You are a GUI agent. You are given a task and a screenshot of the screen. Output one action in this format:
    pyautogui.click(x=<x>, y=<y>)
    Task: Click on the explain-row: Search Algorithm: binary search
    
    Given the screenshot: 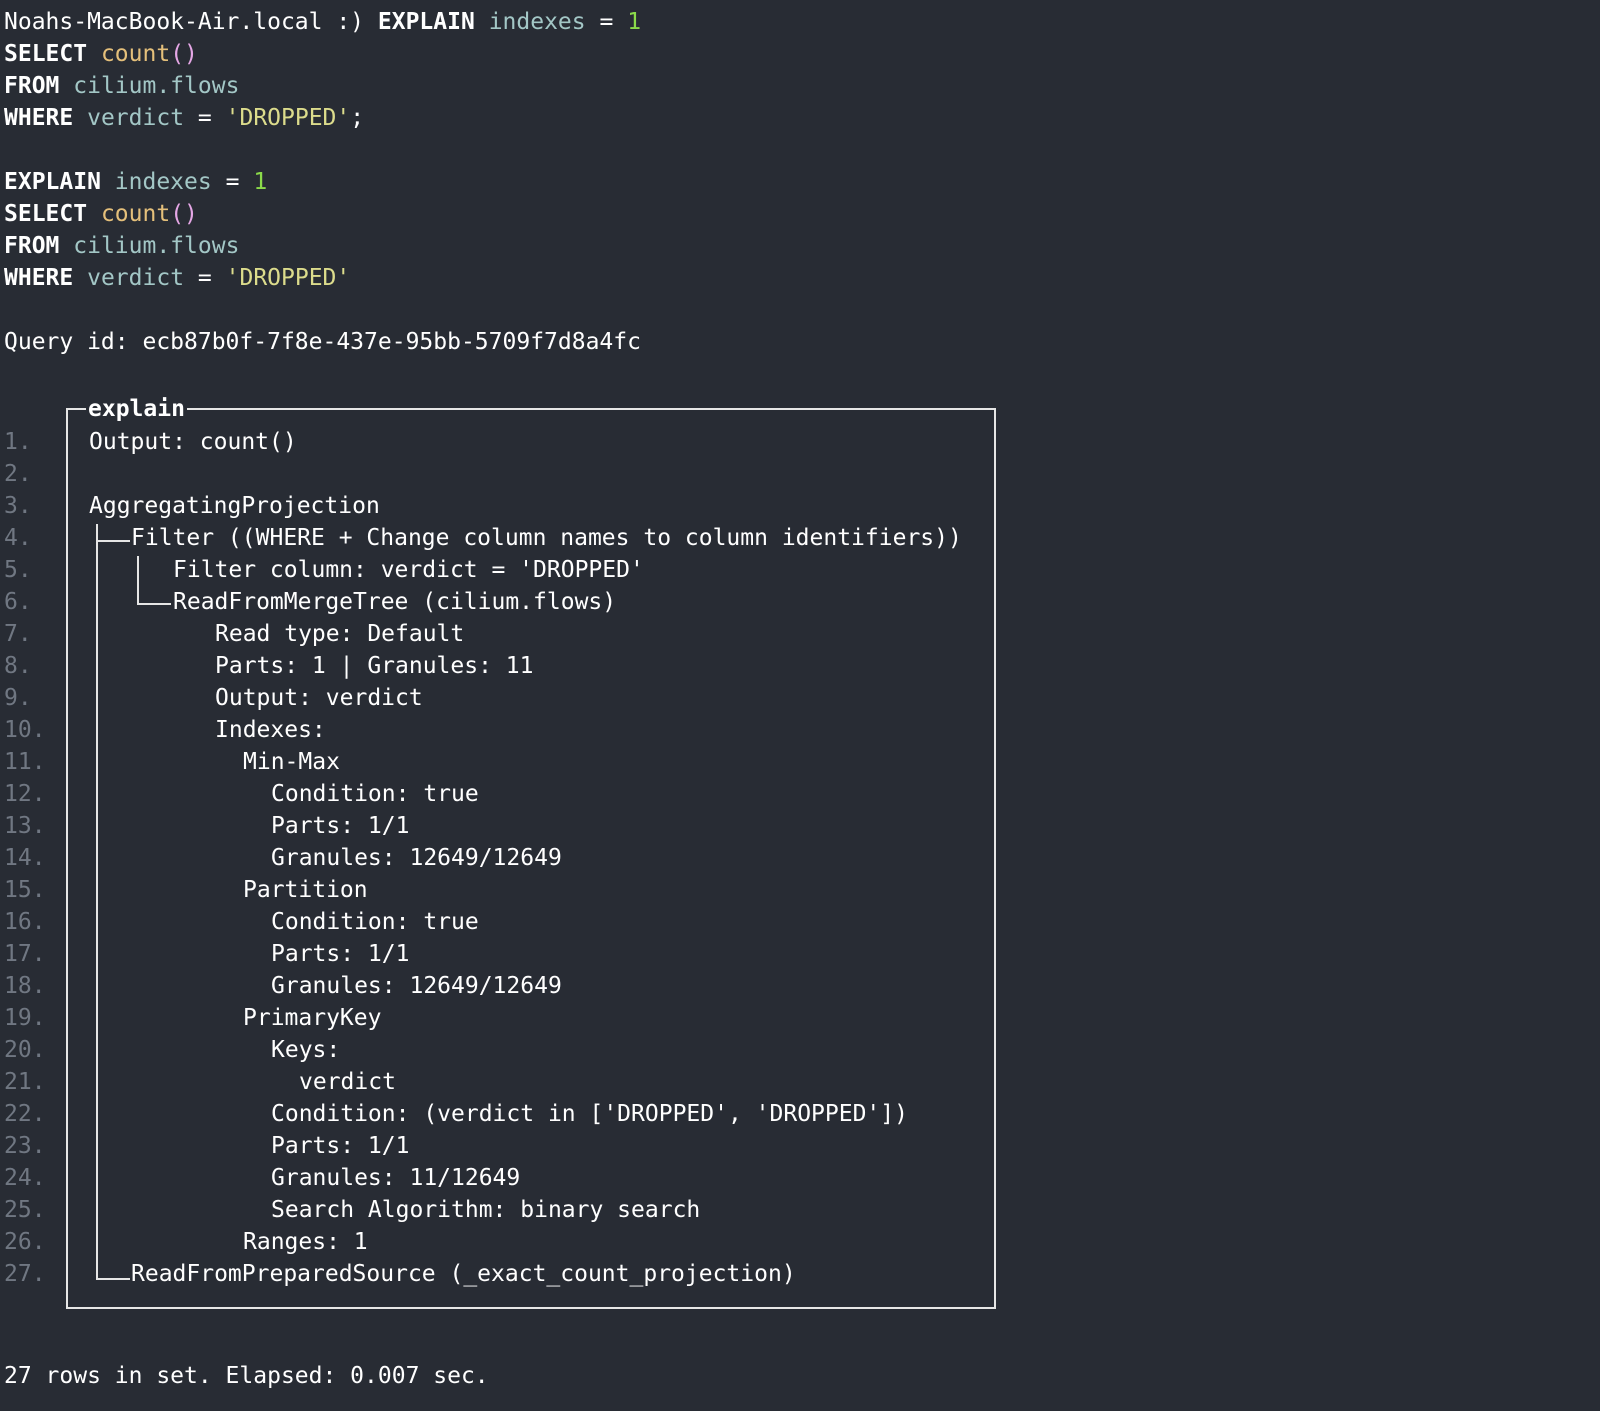 What is the action you would take?
    pyautogui.click(x=486, y=1210)
    